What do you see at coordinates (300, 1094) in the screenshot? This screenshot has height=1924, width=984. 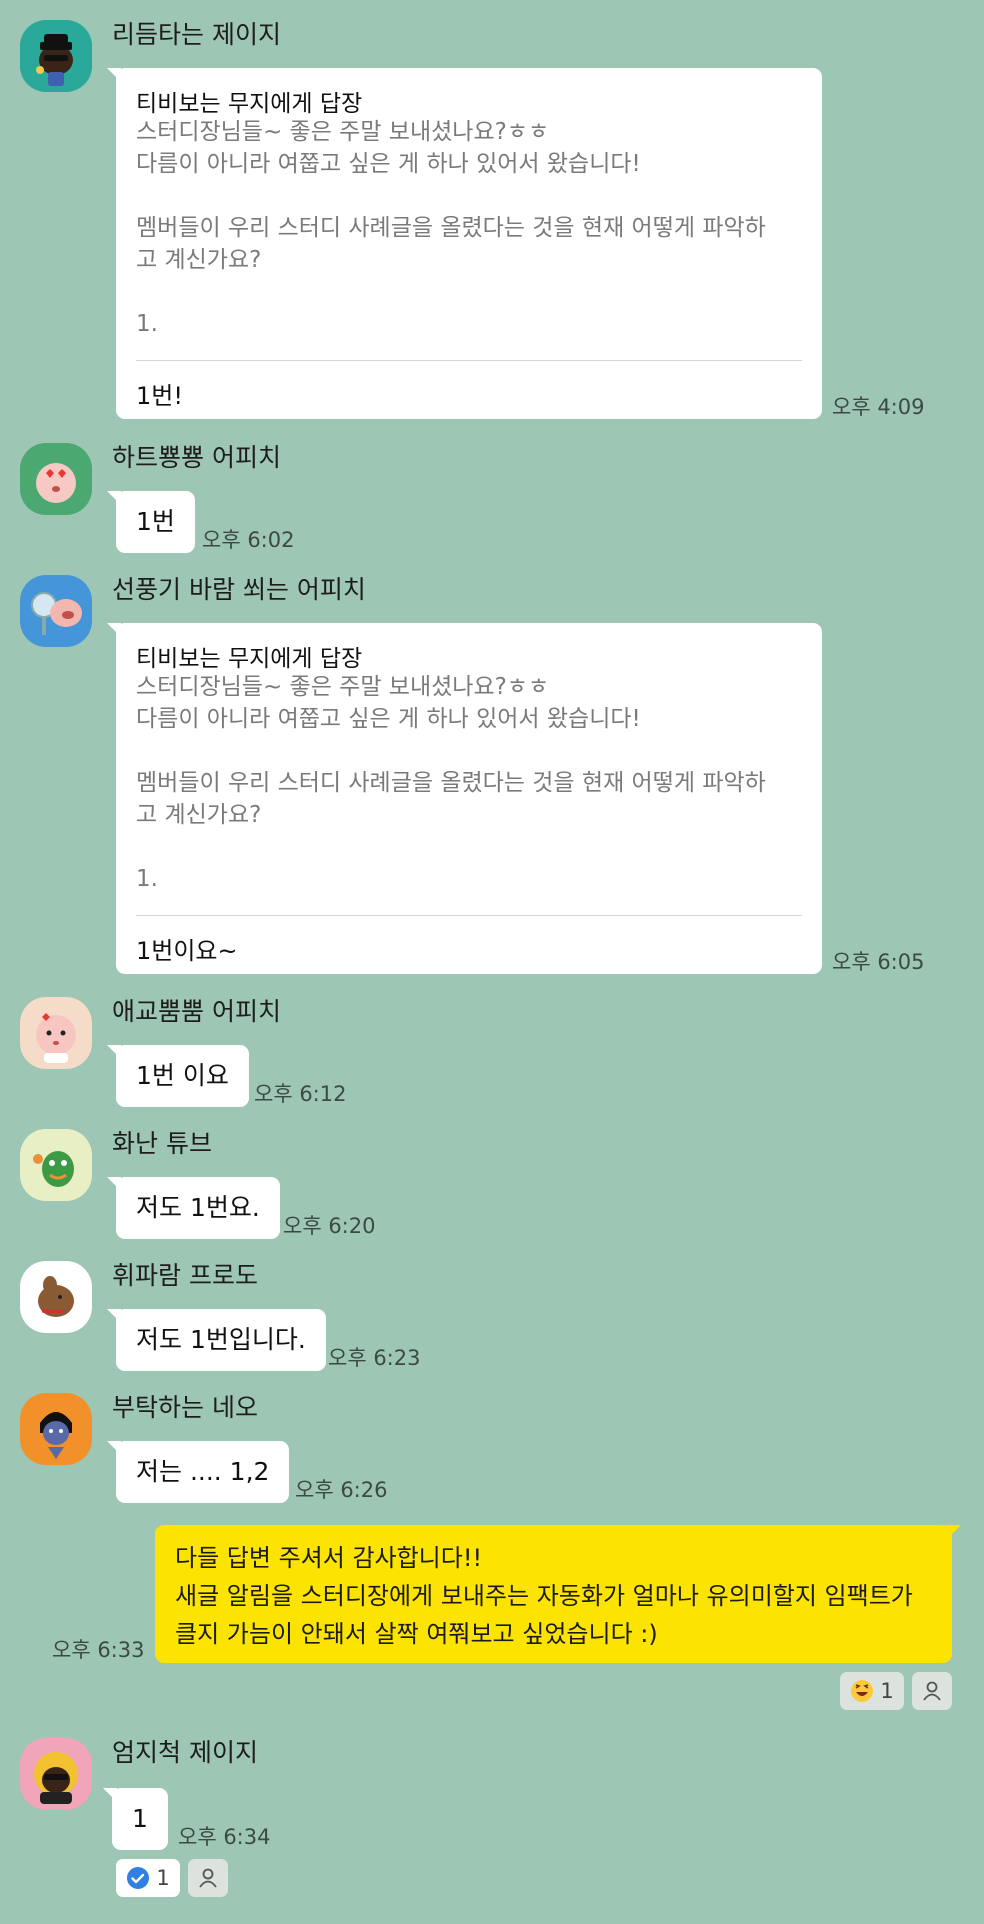 I see `timestamp: 오후 6:12` at bounding box center [300, 1094].